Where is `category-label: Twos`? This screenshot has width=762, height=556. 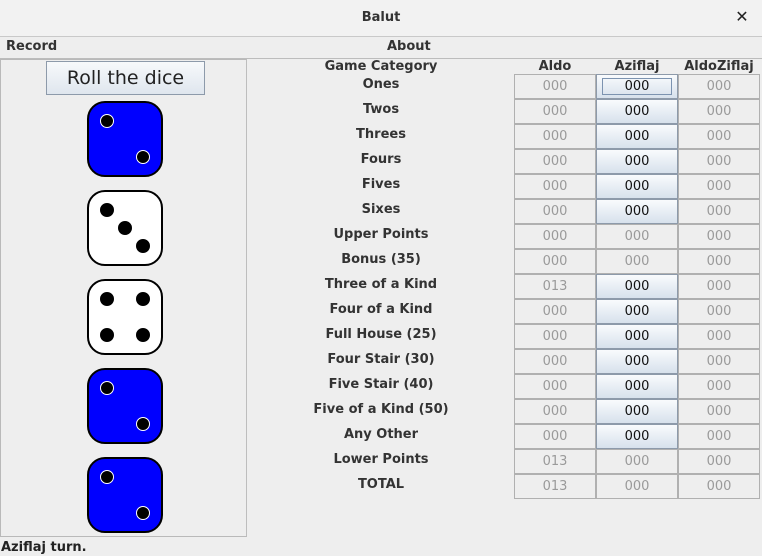
category-label: Twos is located at coordinates (381, 109).